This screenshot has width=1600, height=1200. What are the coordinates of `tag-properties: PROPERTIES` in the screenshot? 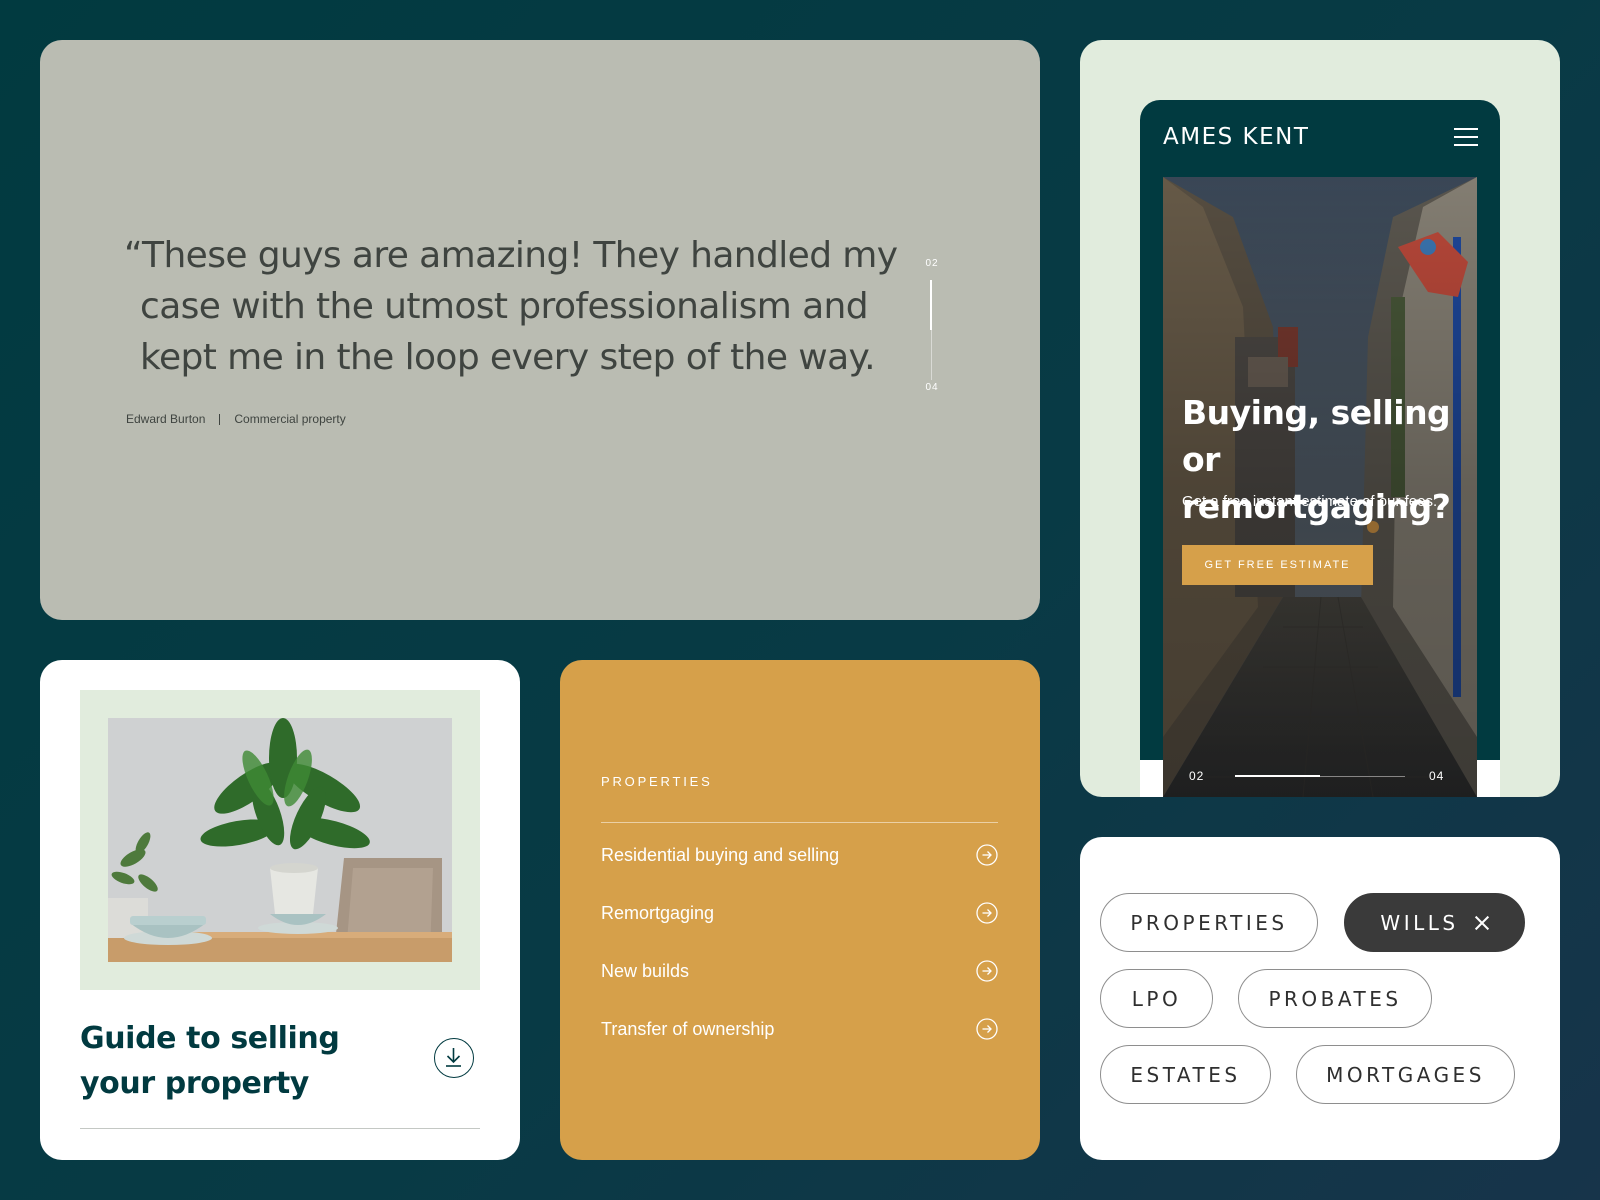 It's located at (1209, 922).